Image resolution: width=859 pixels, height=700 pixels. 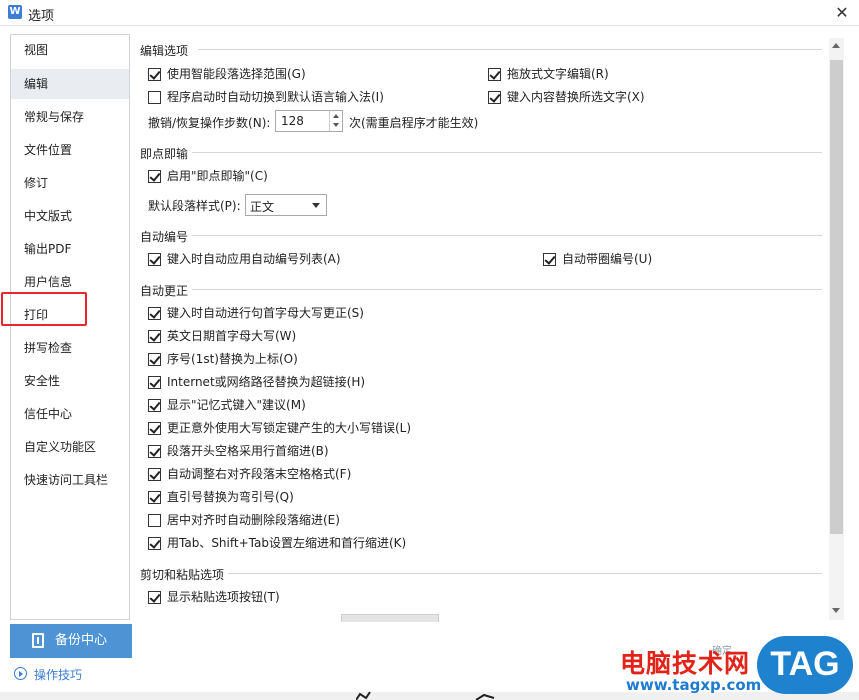 What do you see at coordinates (414, 123) in the screenshot?
I see `undo-steps-note: 次(需重启程序才能生效)` at bounding box center [414, 123].